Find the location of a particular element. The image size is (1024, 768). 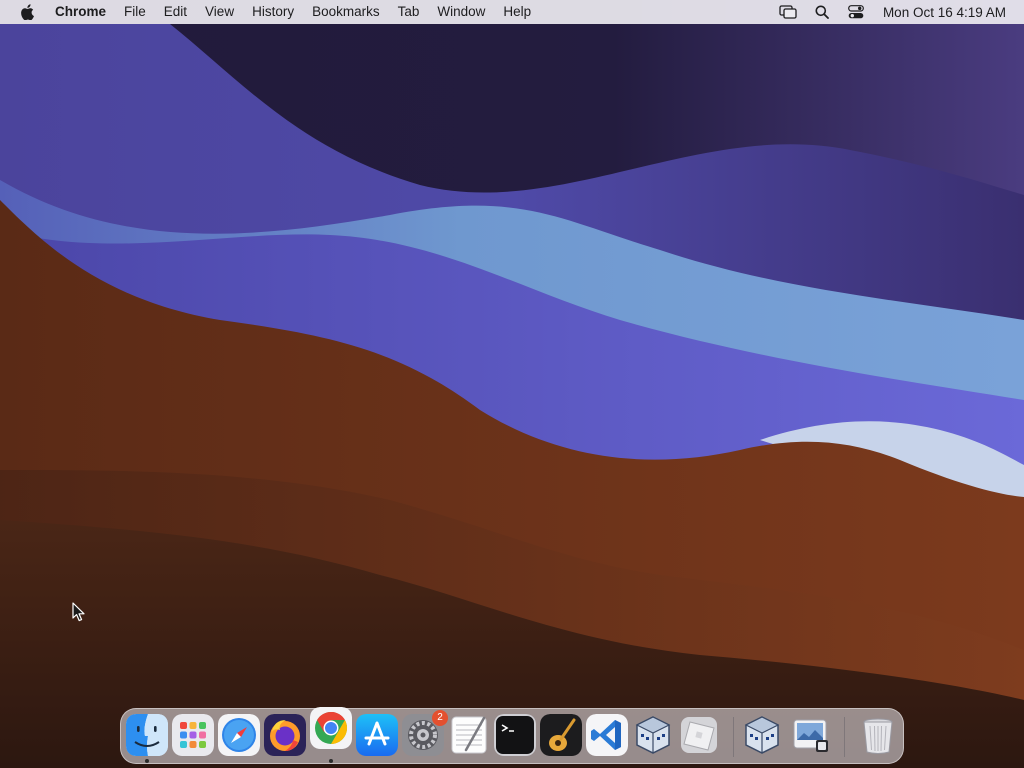

dock-item-virtualbox is located at coordinates (653, 735).